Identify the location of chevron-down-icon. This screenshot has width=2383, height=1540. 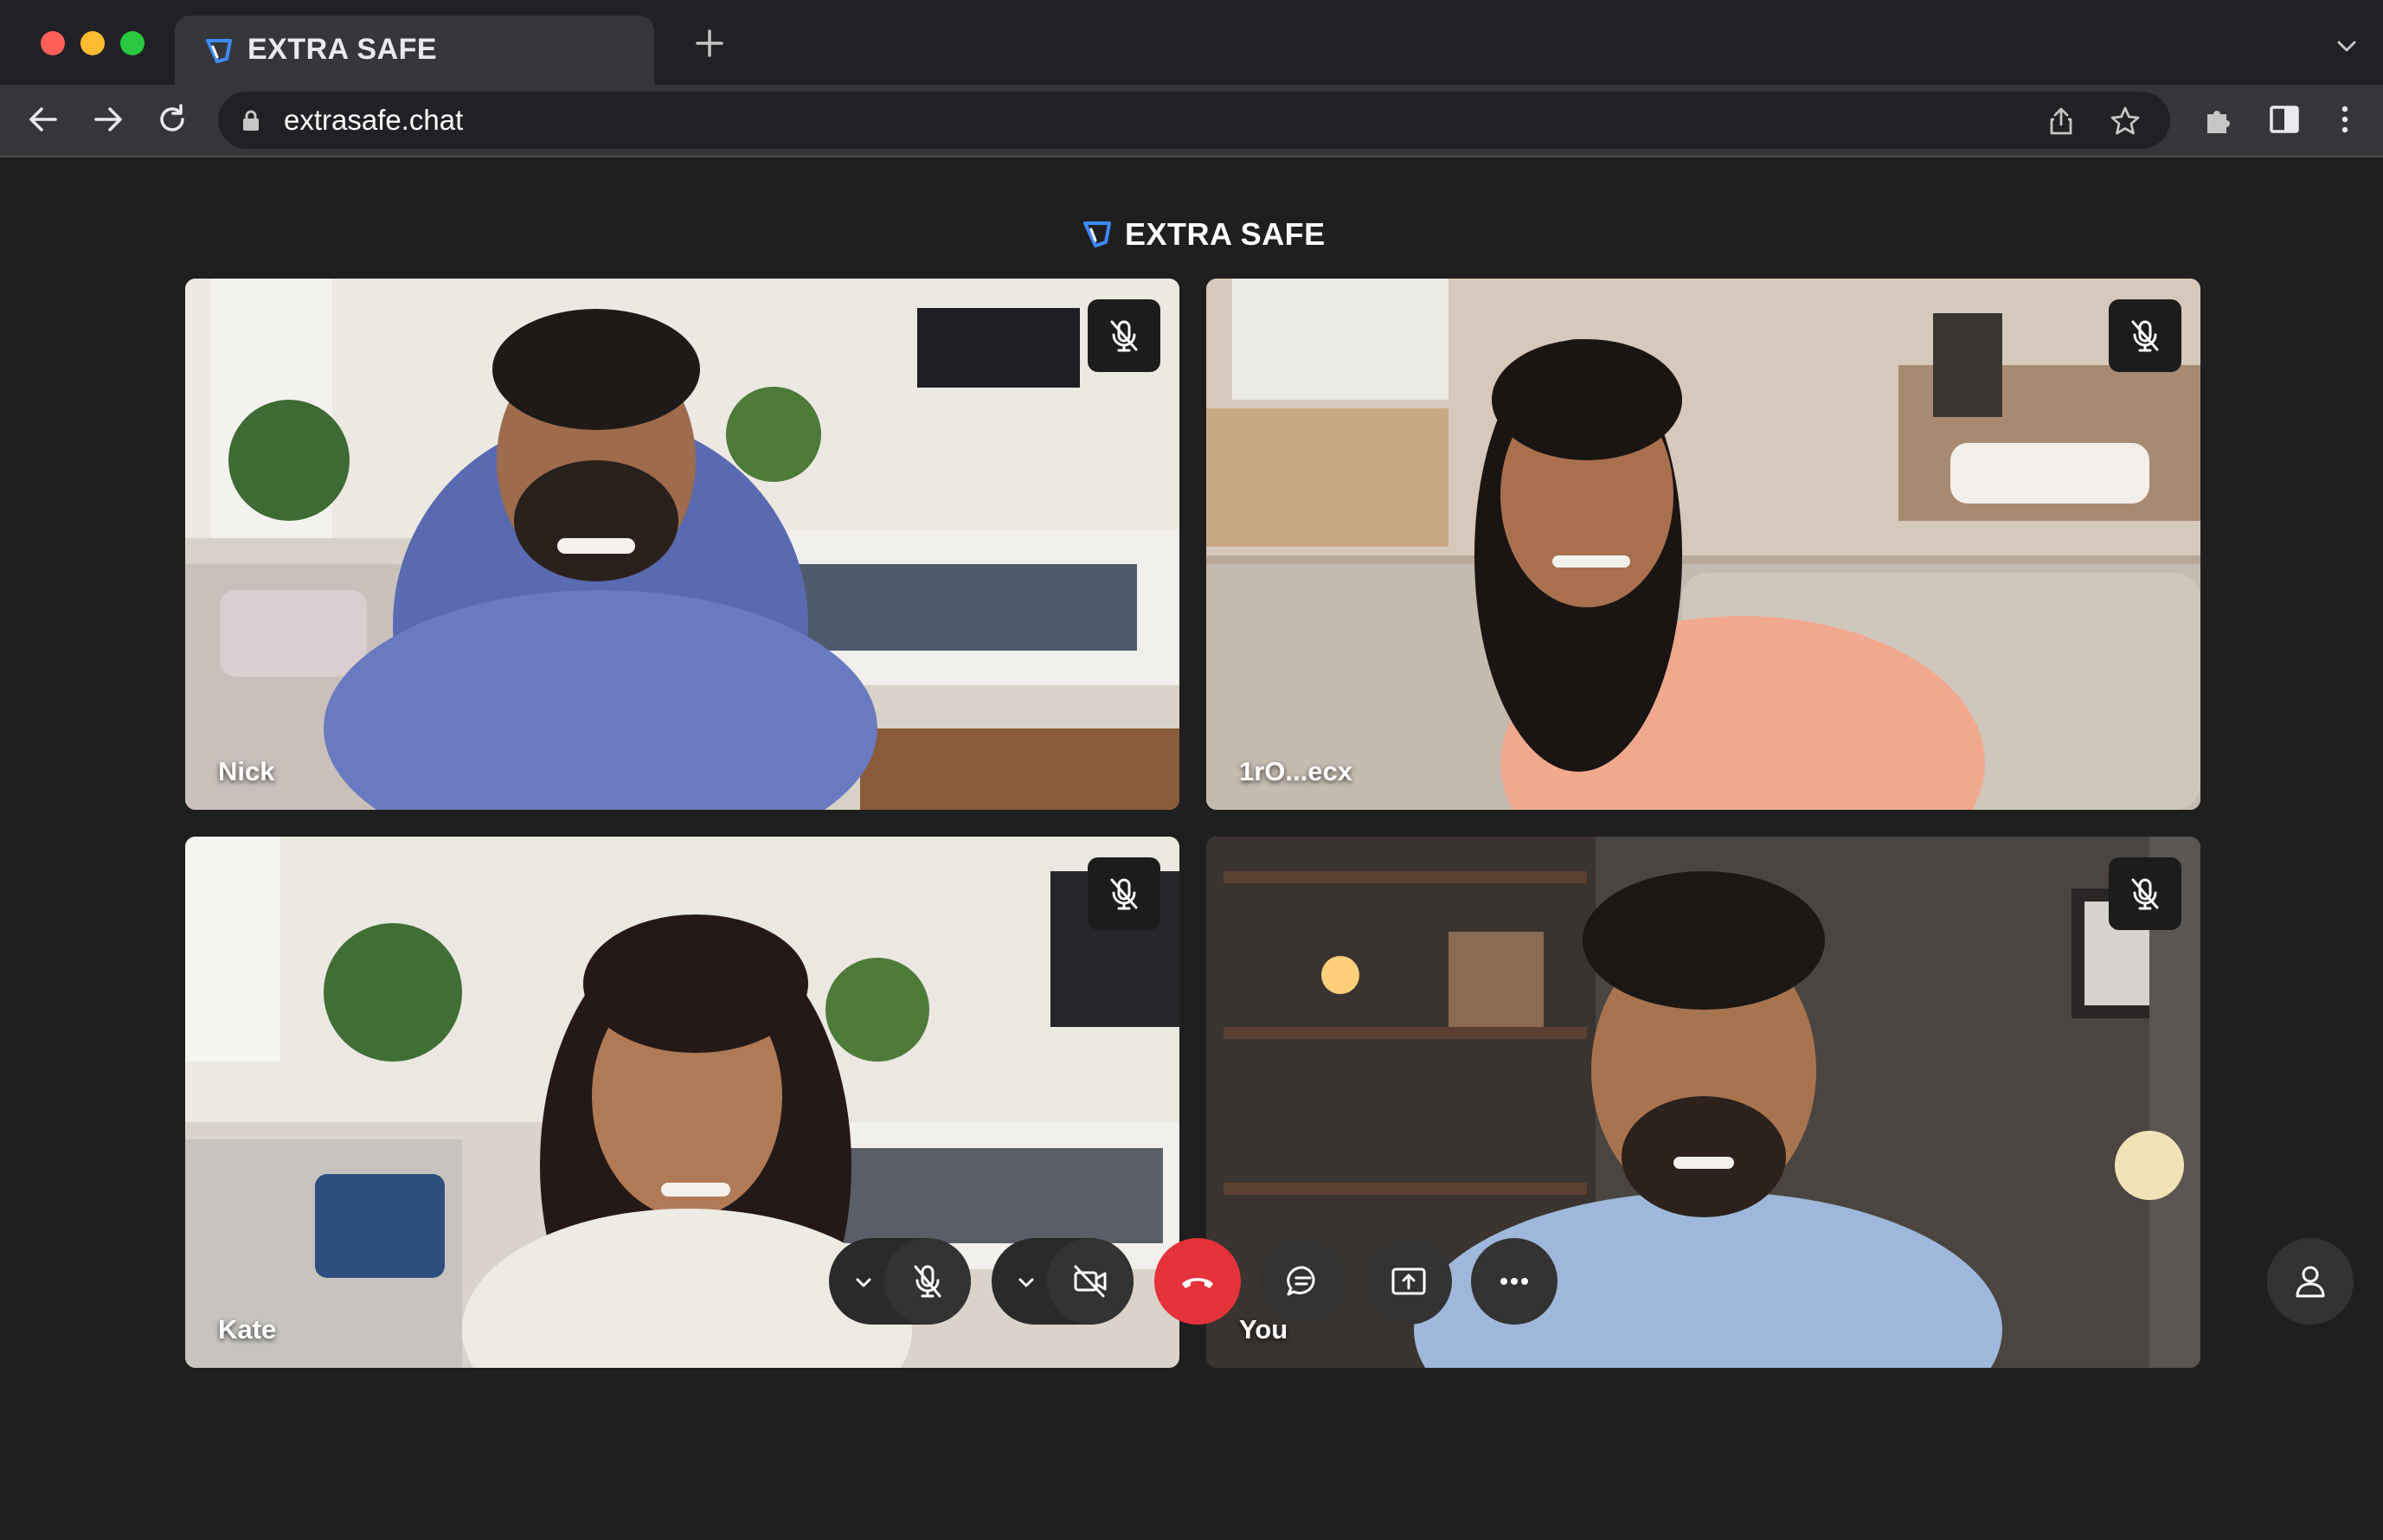
(2347, 47).